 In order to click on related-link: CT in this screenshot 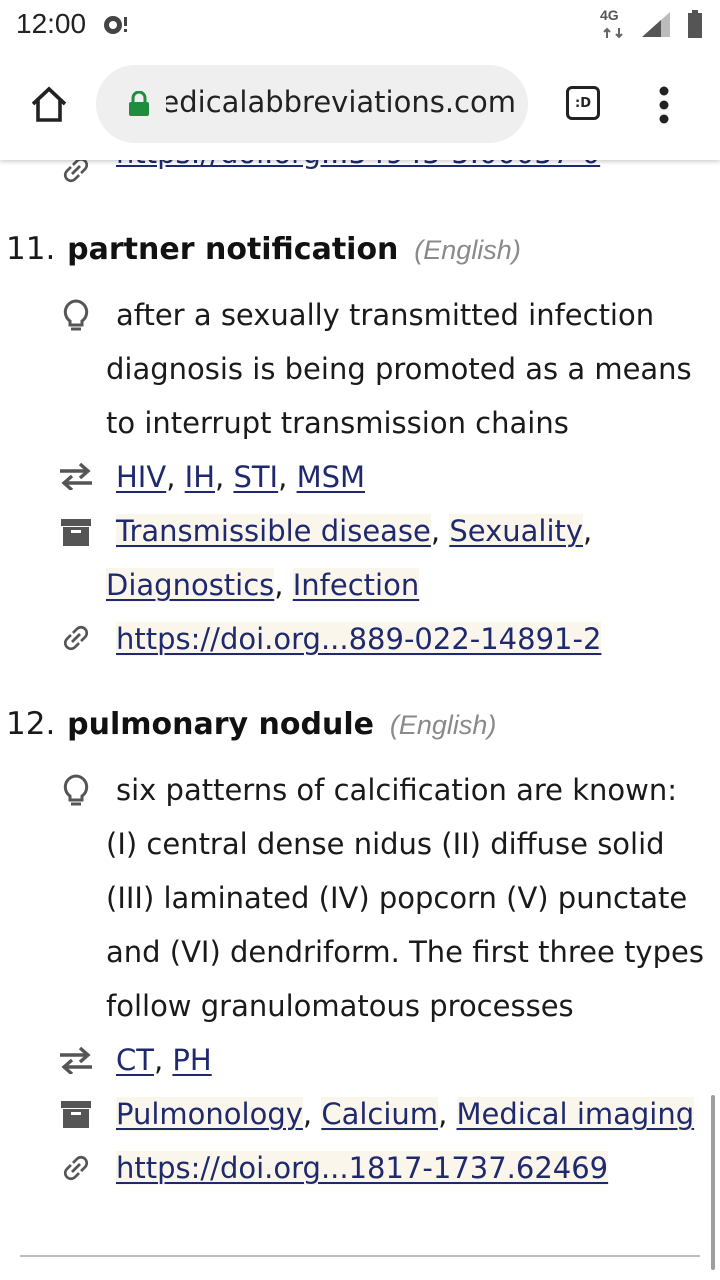, I will do `click(135, 1060)`.